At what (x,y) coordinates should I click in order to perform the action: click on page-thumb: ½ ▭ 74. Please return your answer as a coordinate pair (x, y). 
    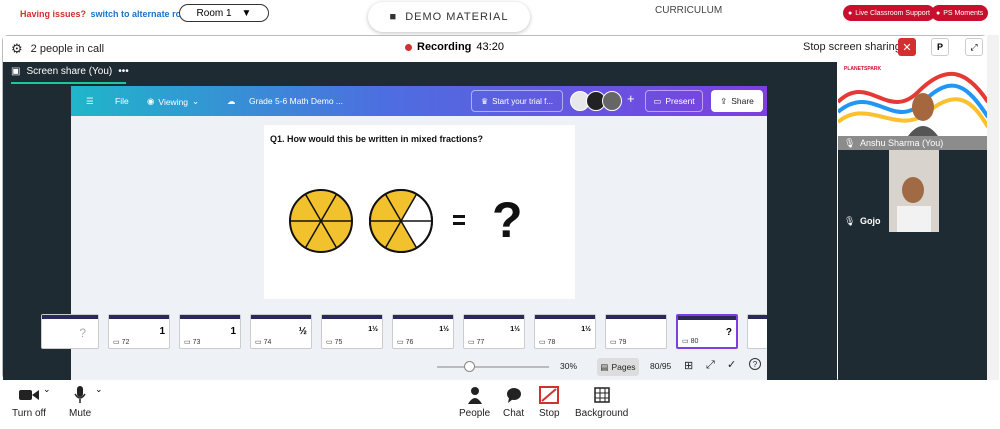
    Looking at the image, I should click on (281, 331).